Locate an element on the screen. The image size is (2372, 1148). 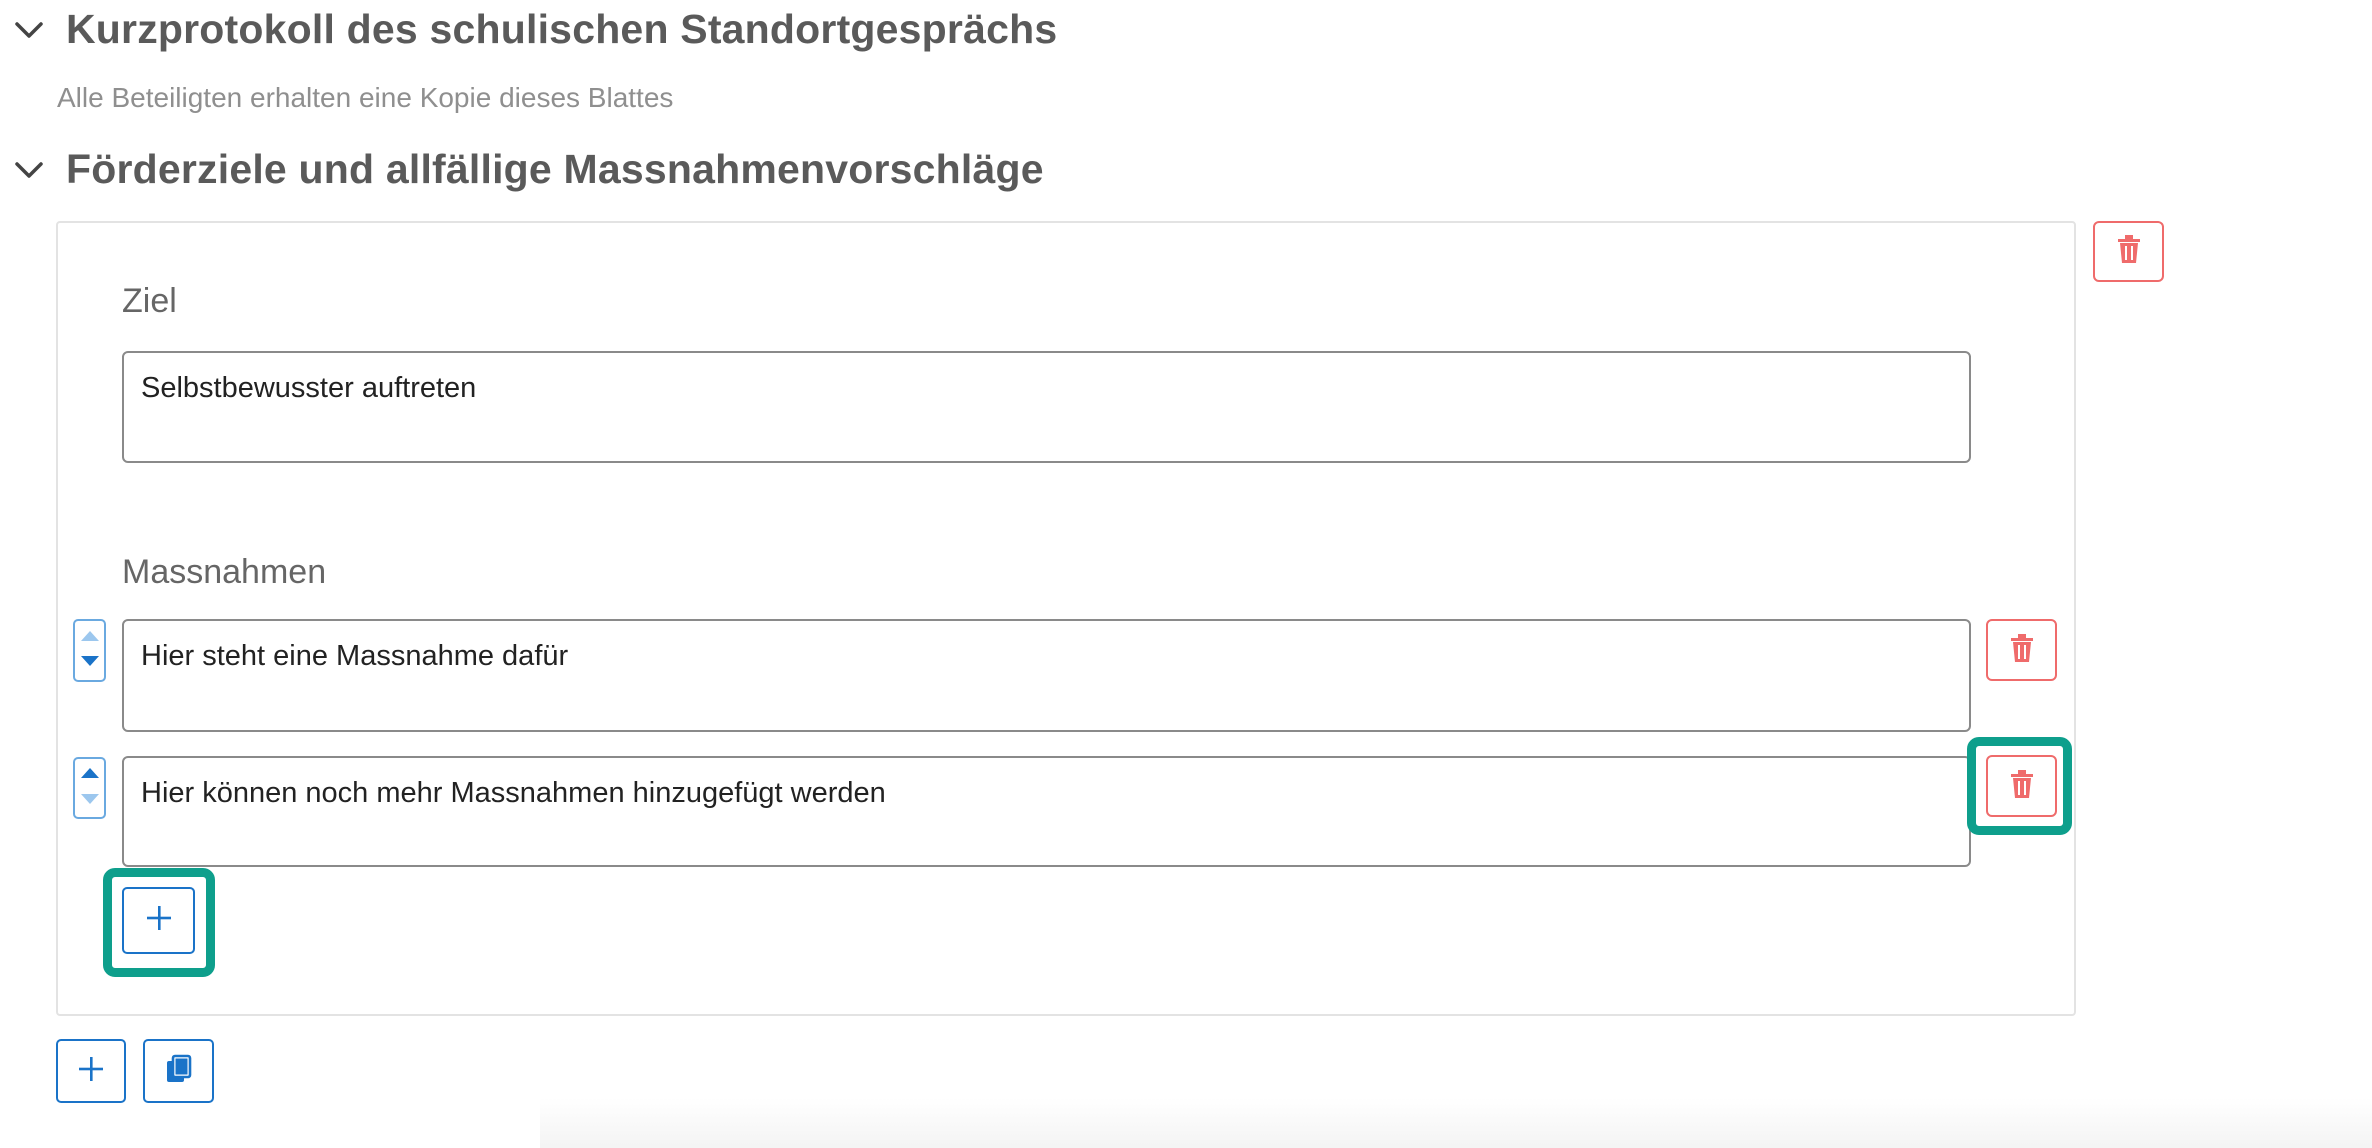
delete-goal-button is located at coordinates (2128, 251).